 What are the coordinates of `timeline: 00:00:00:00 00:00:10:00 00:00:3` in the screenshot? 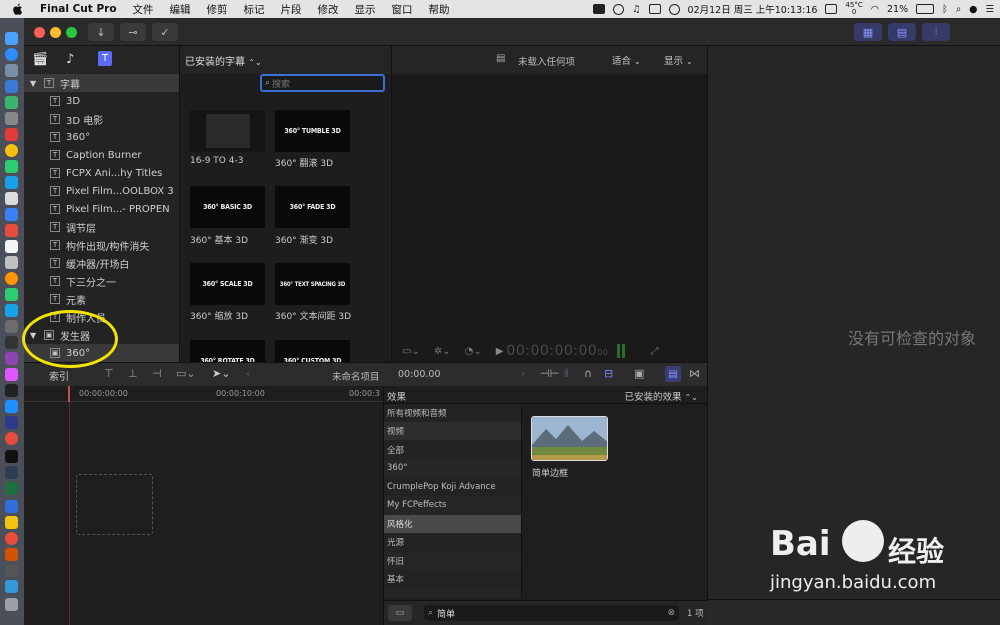 It's located at (203, 505).